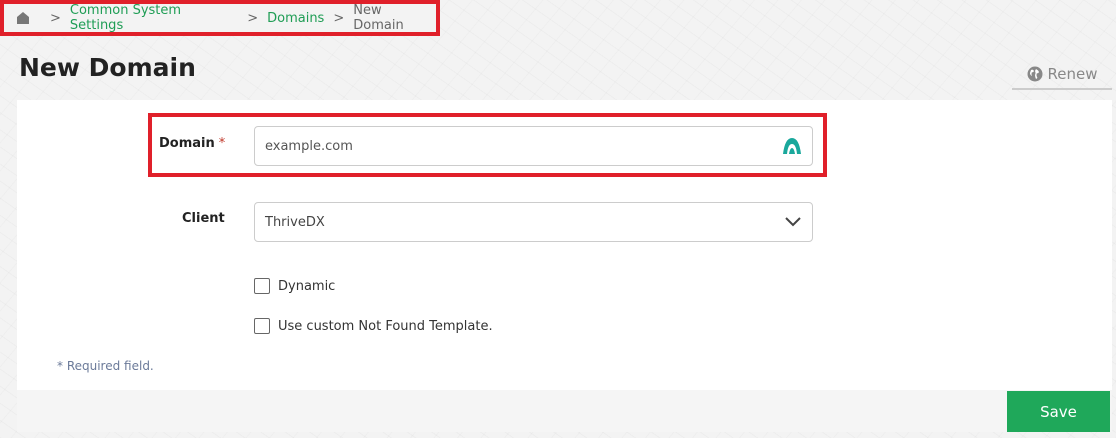 The image size is (1116, 438). I want to click on custom-not-found-checkbox-label: Use custom Not Found Template., so click(385, 326).